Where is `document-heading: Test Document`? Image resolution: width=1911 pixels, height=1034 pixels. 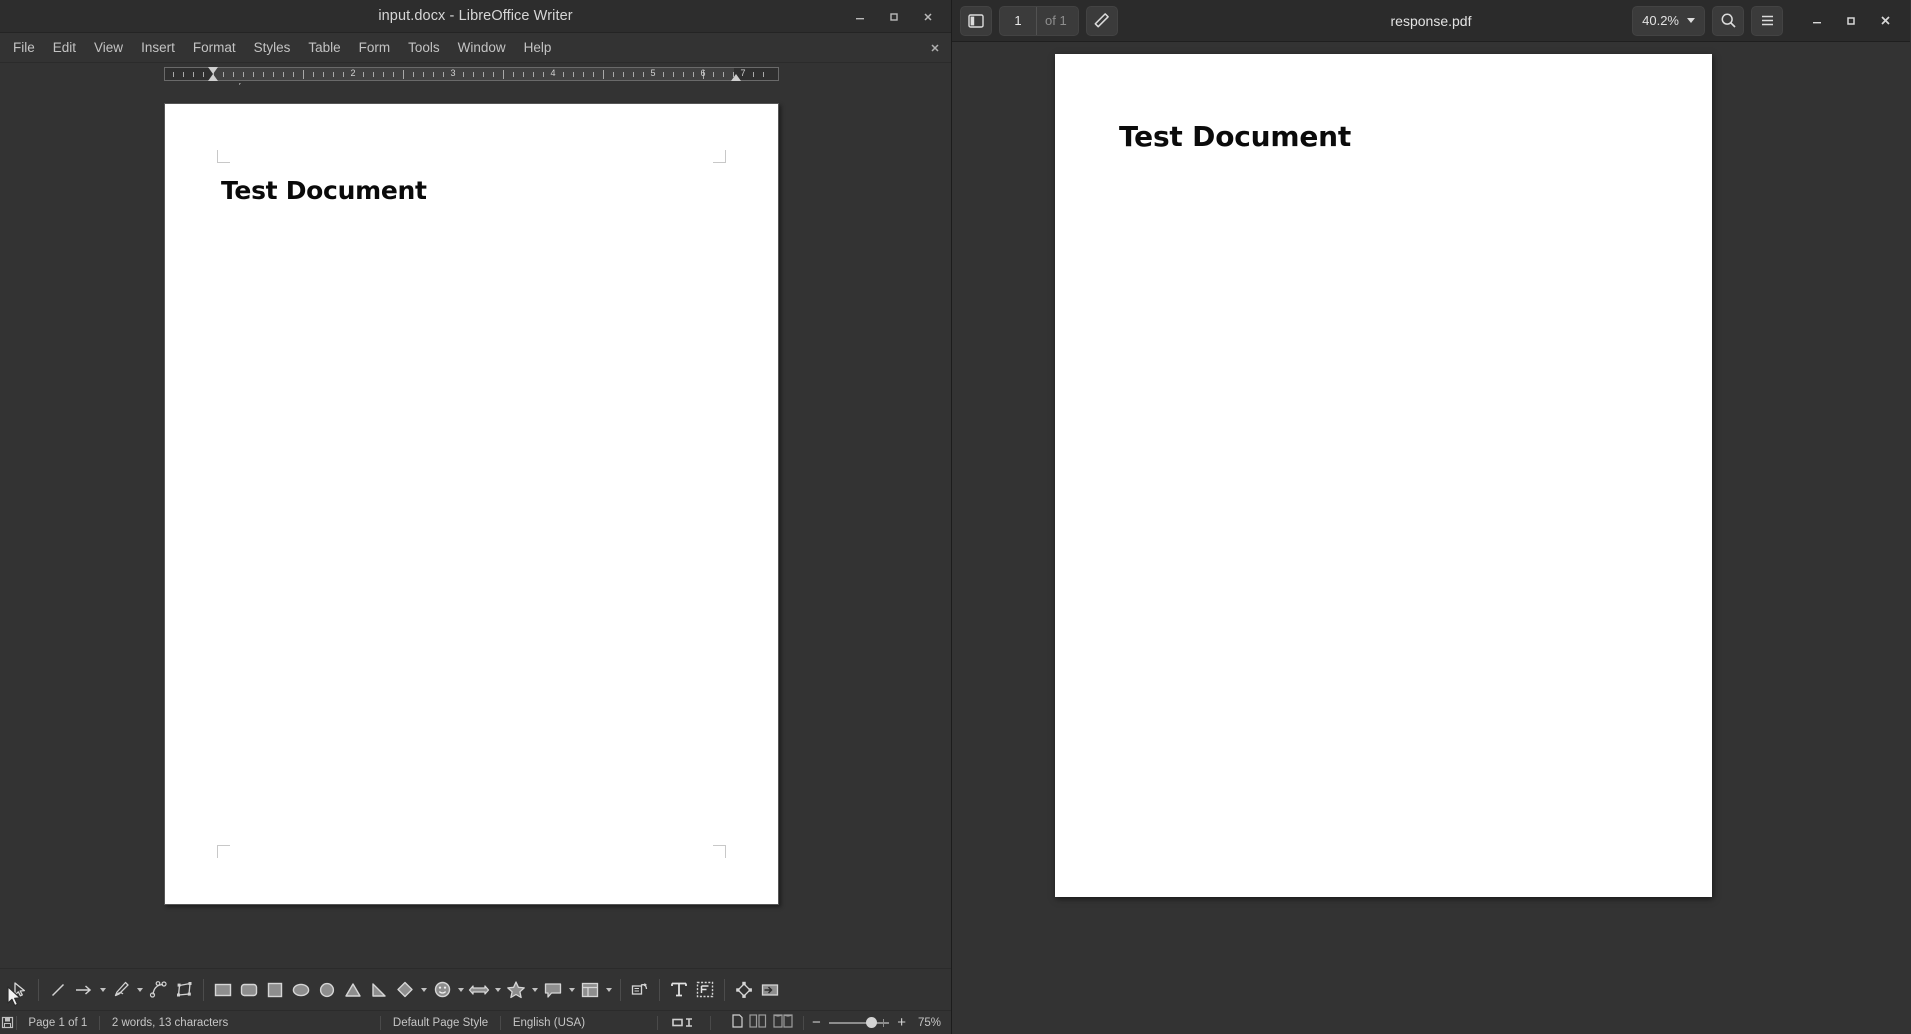 document-heading: Test Document is located at coordinates (324, 190).